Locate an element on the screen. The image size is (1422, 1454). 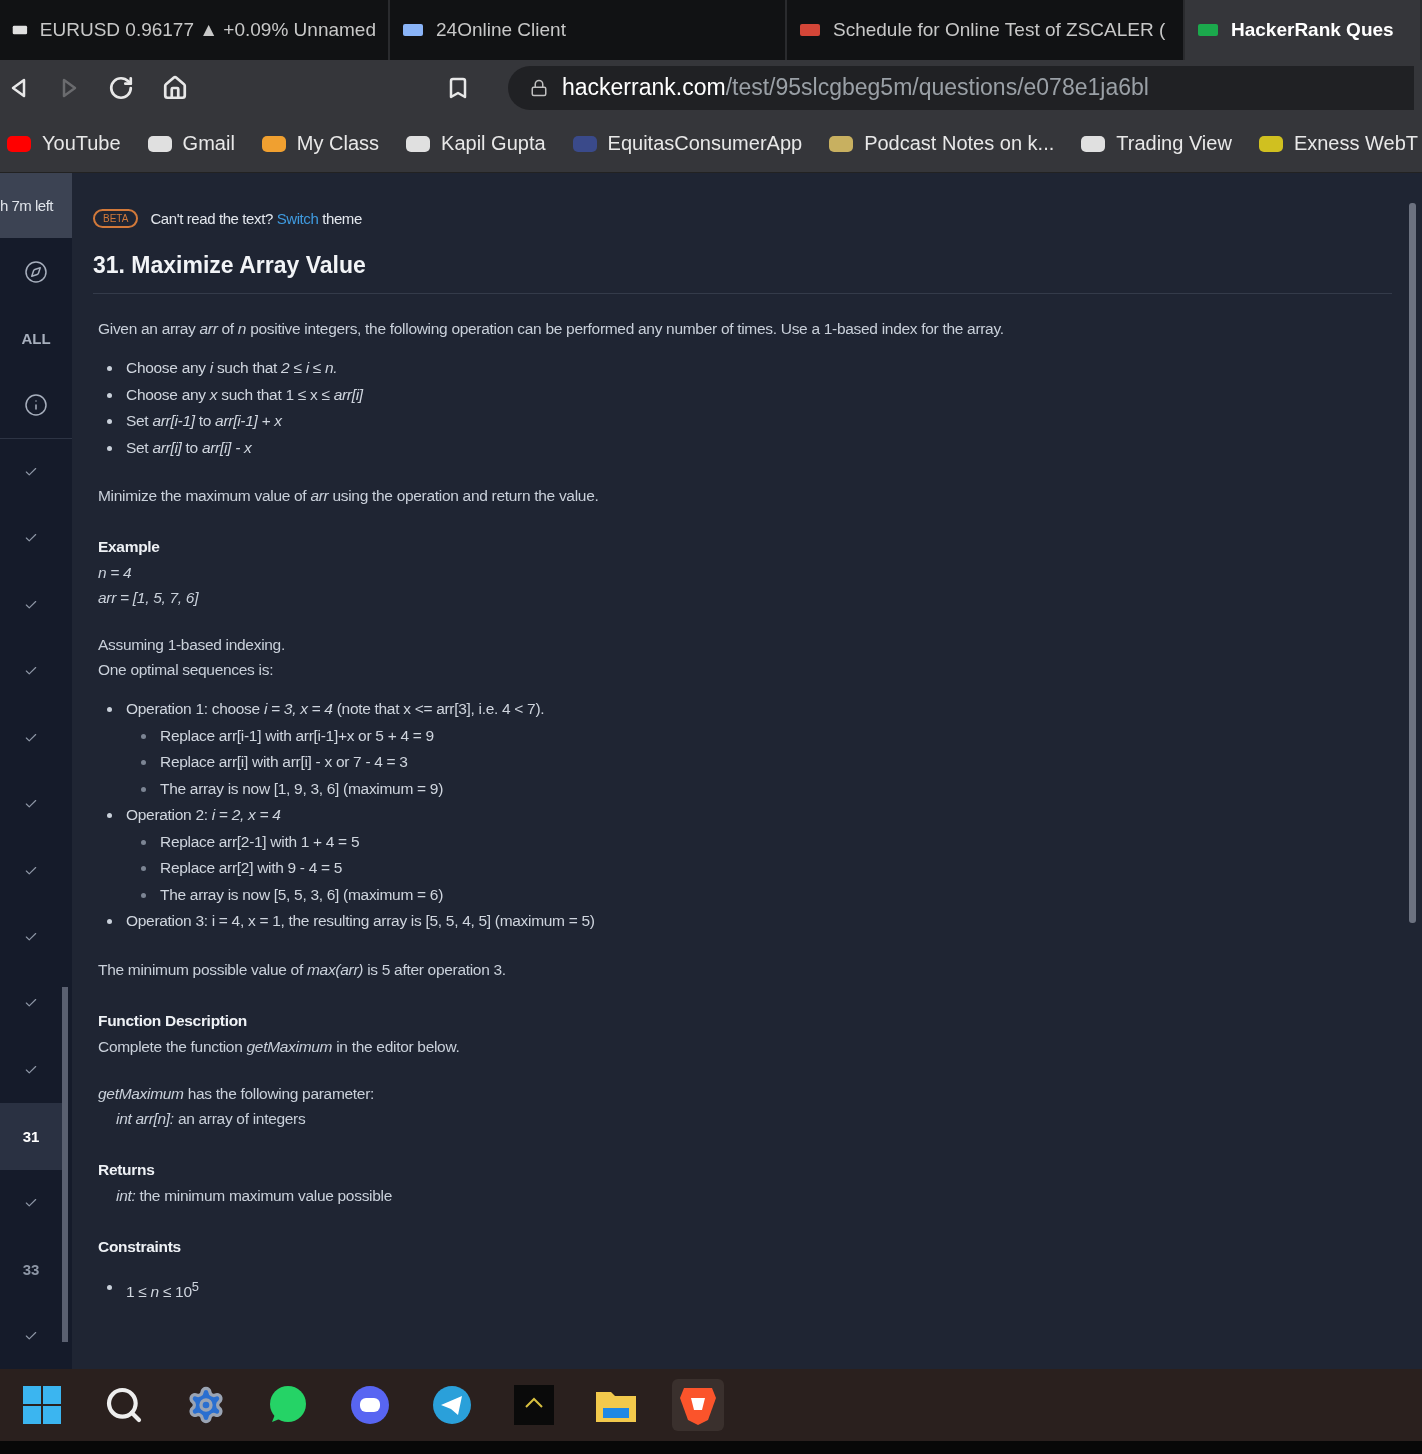
address-bar: hackerrank.com/test/95slcgbeg5m/questions/e078e1ja6bl is located at coordinates (961, 87).